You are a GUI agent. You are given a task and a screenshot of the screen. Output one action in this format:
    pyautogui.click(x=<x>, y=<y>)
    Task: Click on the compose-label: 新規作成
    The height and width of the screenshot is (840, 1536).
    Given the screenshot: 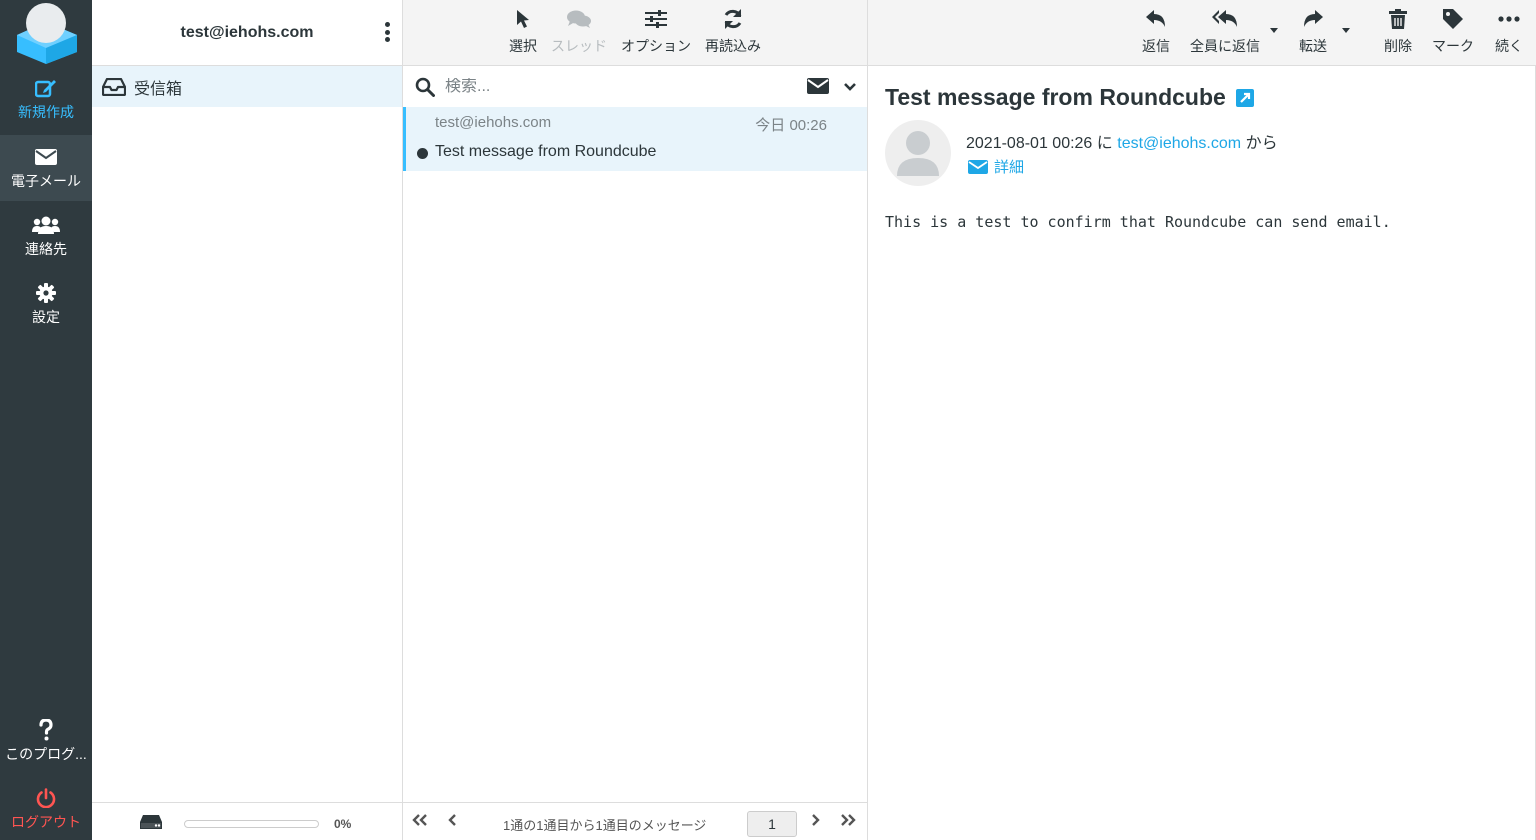 What is the action you would take?
    pyautogui.click(x=46, y=111)
    